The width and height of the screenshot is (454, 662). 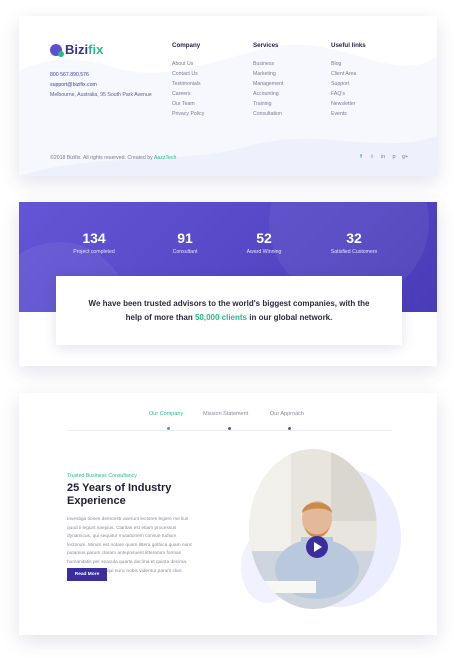 I want to click on logo-text-accent: fix, so click(x=96, y=49).